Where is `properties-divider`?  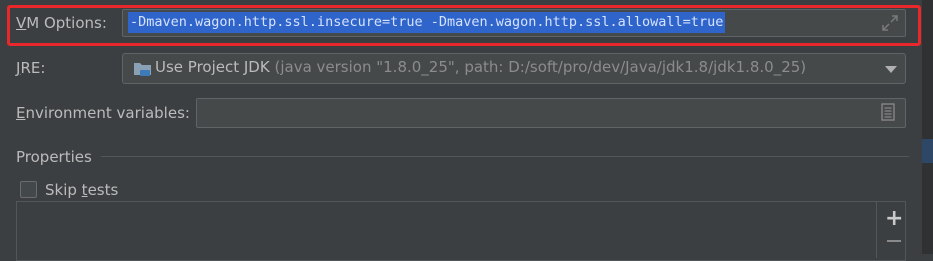 properties-divider is located at coordinates (505, 156).